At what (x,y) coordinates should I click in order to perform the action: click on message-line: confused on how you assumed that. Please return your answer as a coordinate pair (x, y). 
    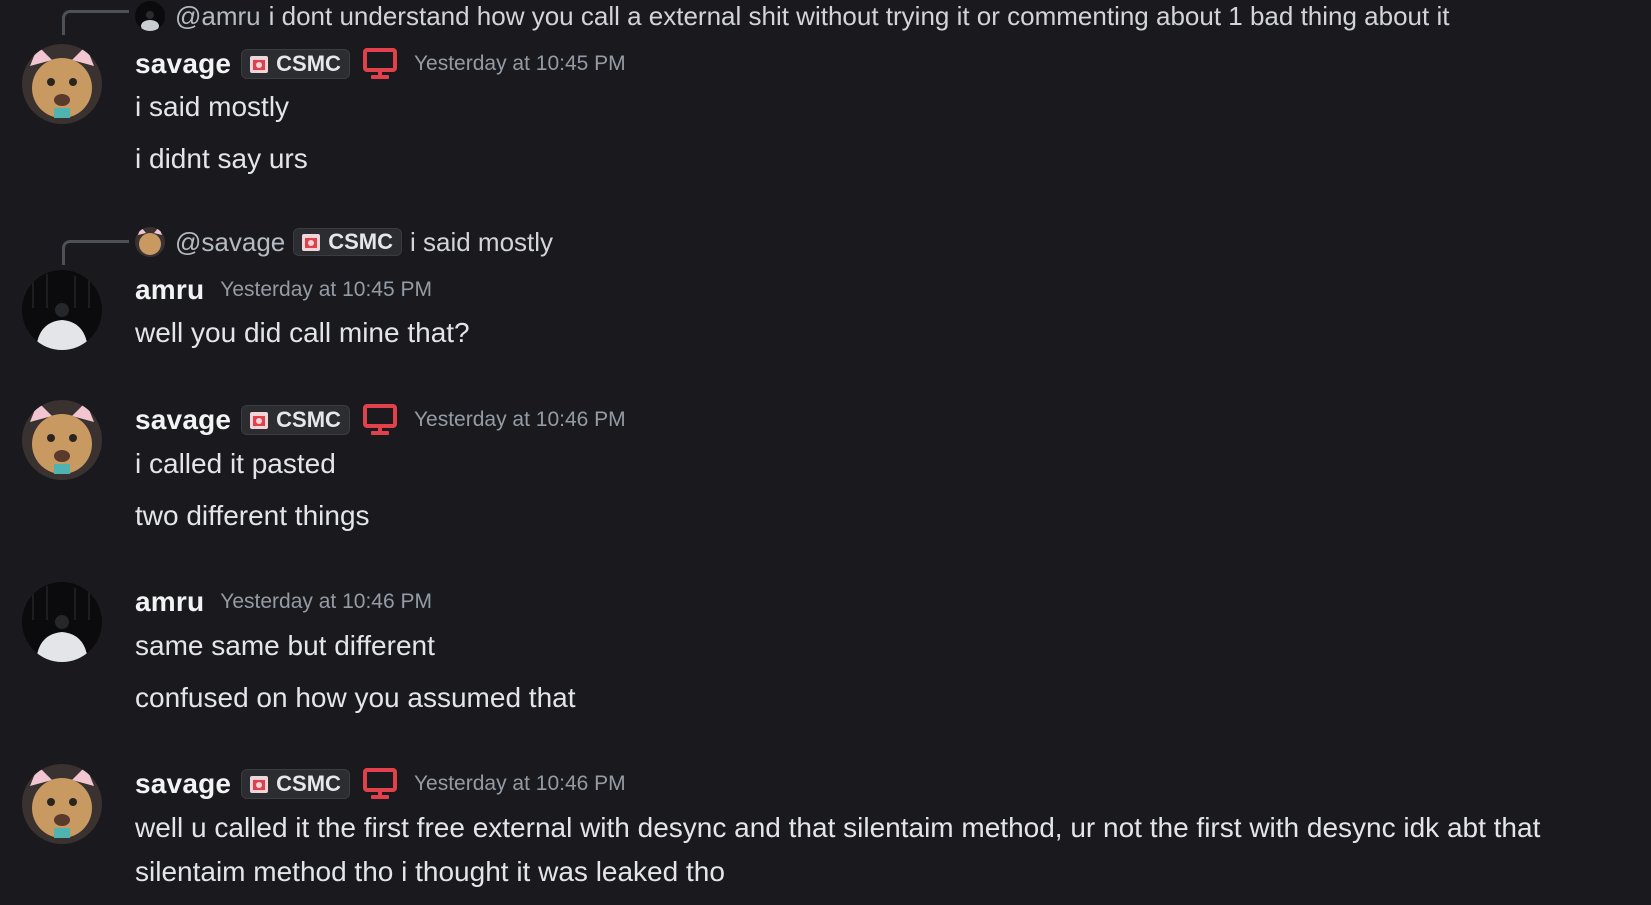
    Looking at the image, I should click on (355, 697).